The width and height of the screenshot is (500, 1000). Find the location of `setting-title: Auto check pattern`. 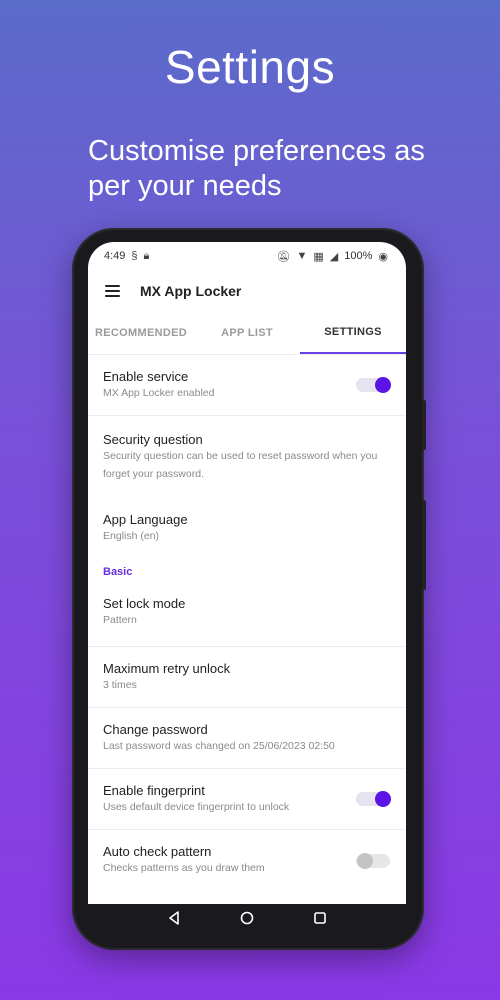

setting-title: Auto check pattern is located at coordinates (157, 851).